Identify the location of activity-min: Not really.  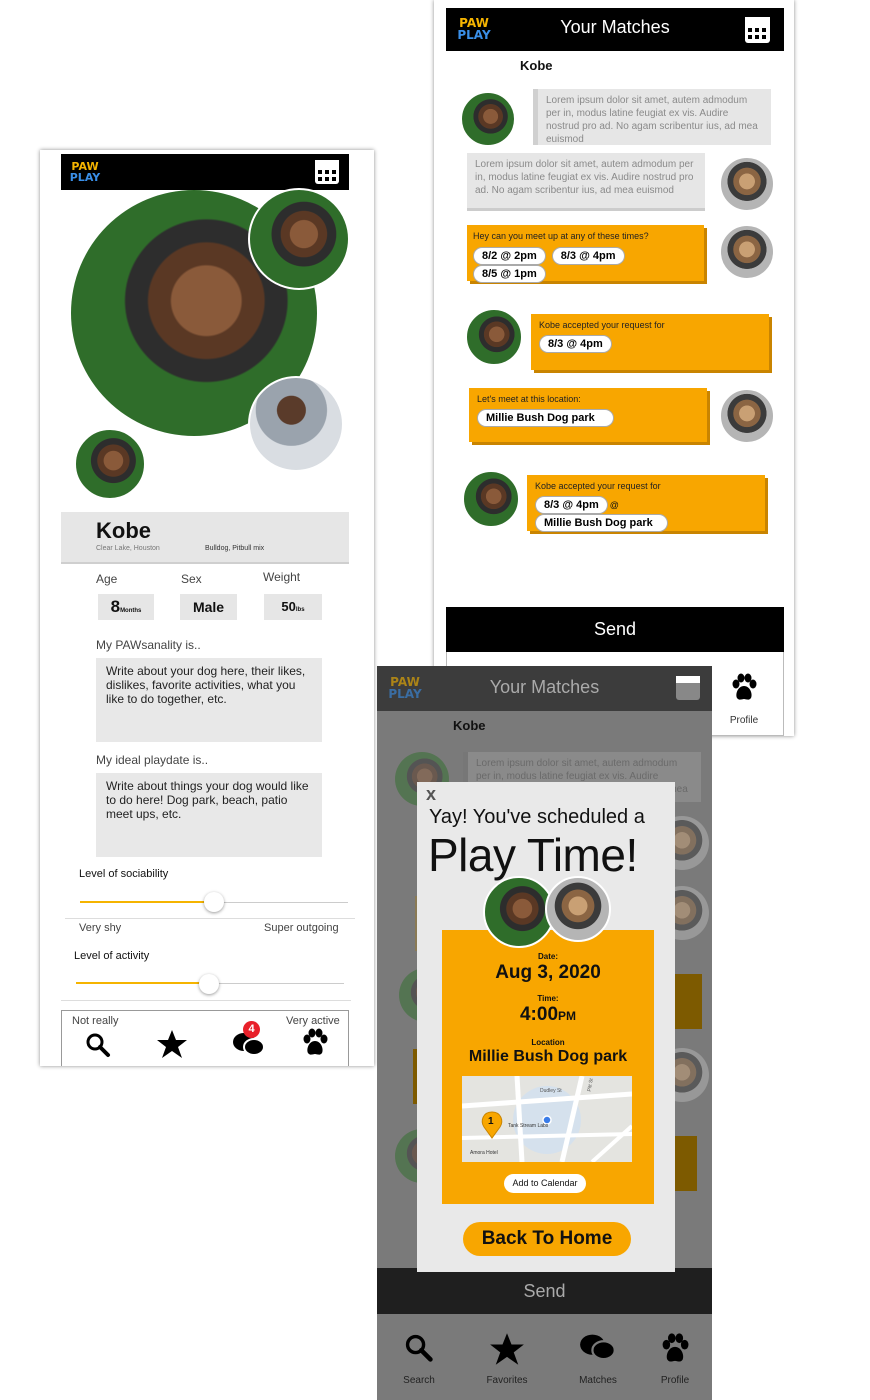
(95, 1021).